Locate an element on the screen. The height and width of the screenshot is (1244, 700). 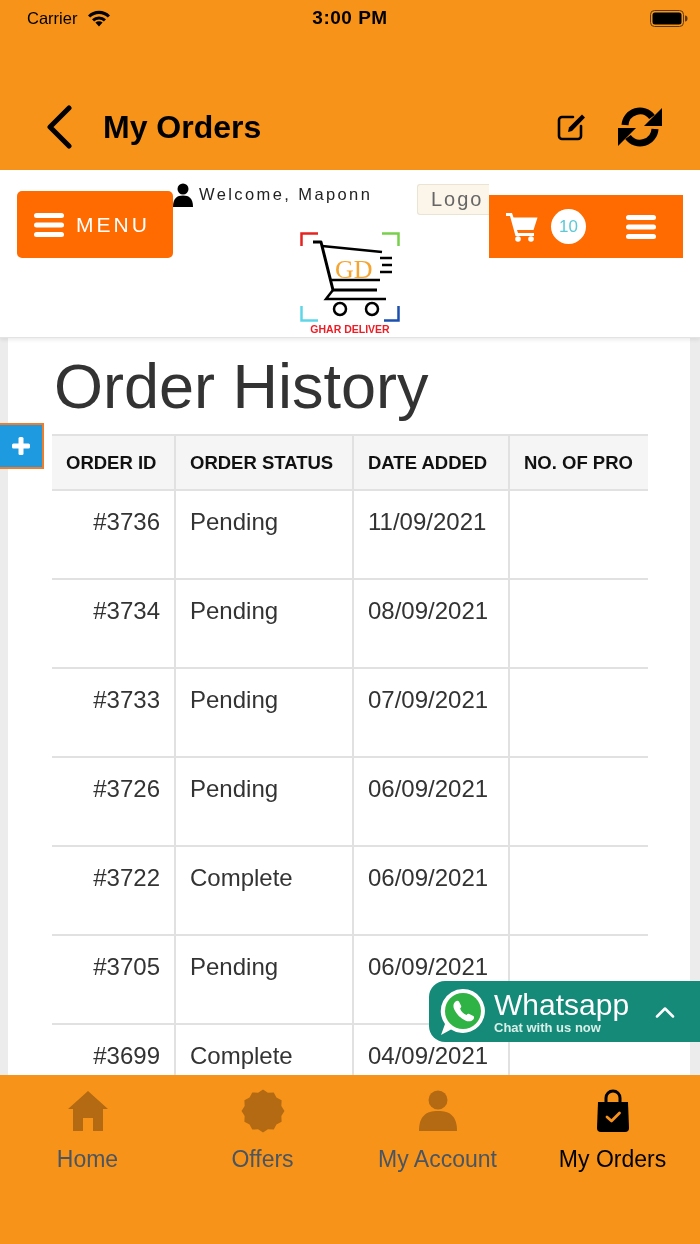
column-header: NO. OF PRO is located at coordinates (579, 462).